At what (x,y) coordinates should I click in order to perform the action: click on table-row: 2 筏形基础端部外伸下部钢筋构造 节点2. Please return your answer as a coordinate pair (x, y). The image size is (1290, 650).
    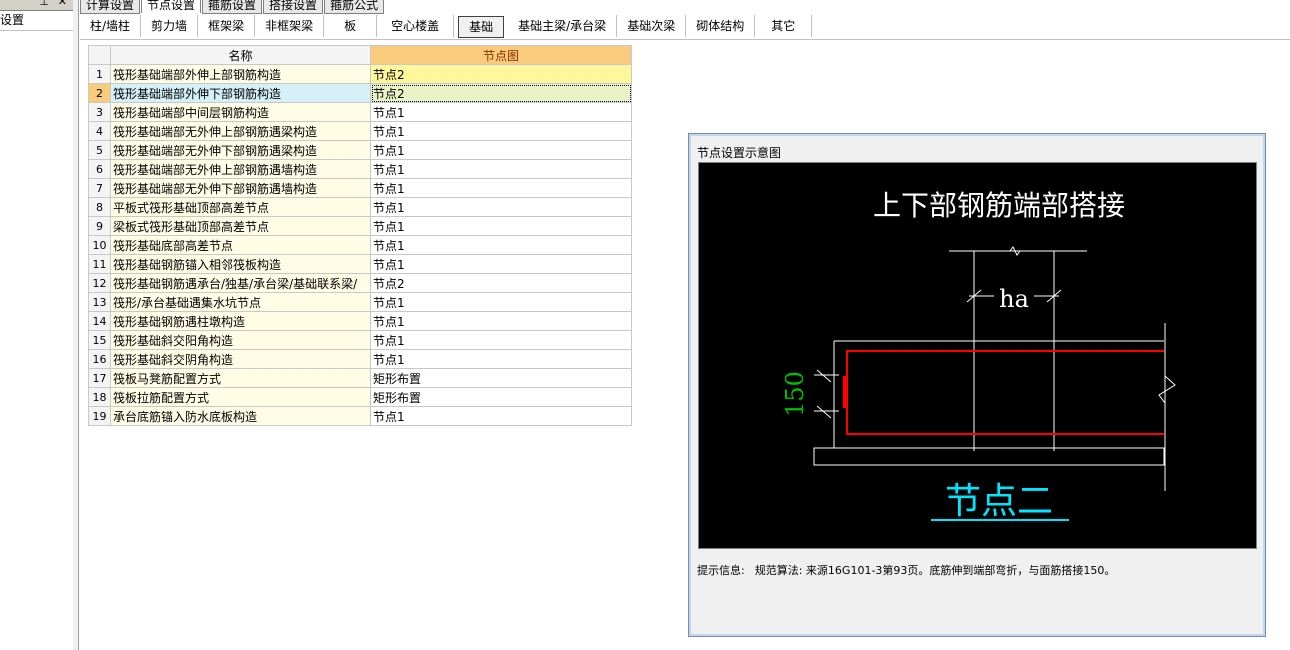
    Looking at the image, I should click on (360, 93).